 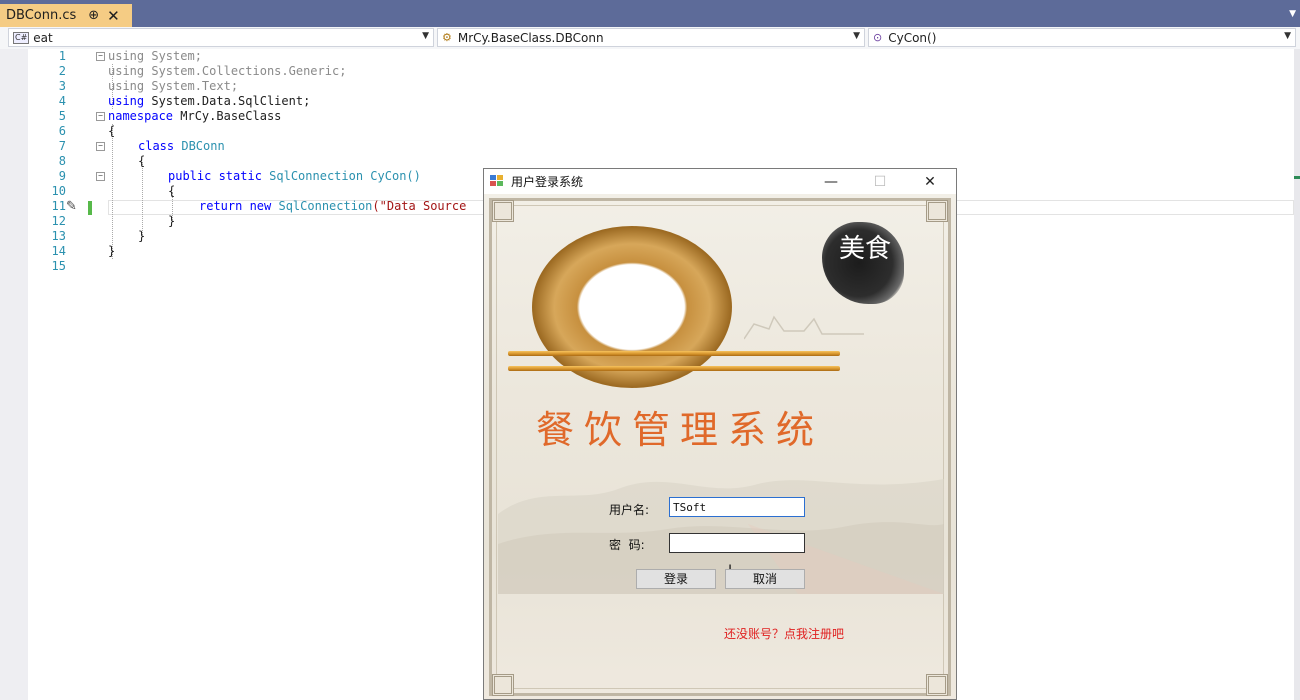 I want to click on code-text: System.Text;, so click(x=191, y=86).